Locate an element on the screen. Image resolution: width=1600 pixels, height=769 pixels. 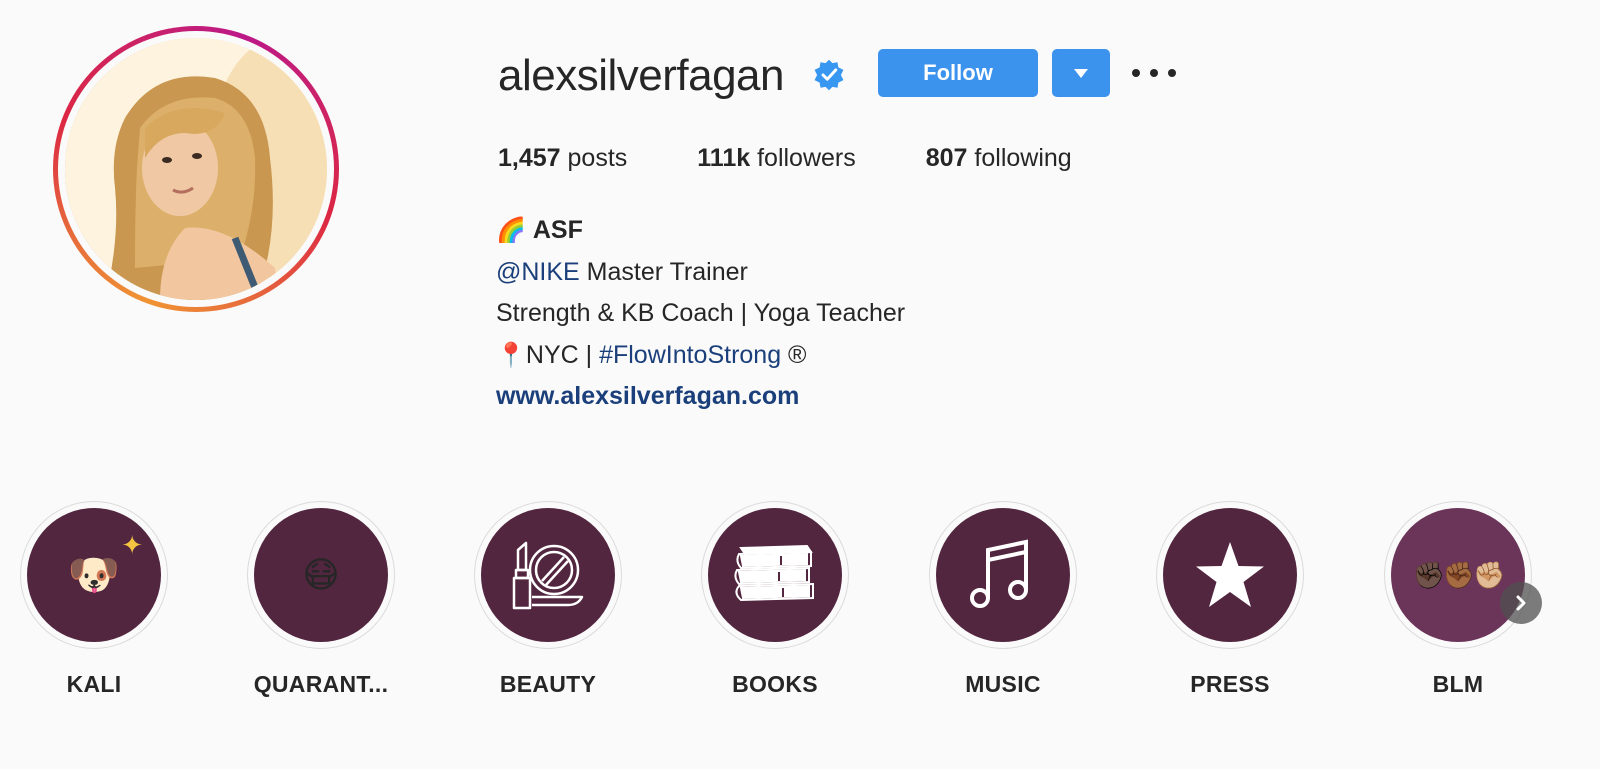
lipstick-mirror-icon is located at coordinates (548, 575).